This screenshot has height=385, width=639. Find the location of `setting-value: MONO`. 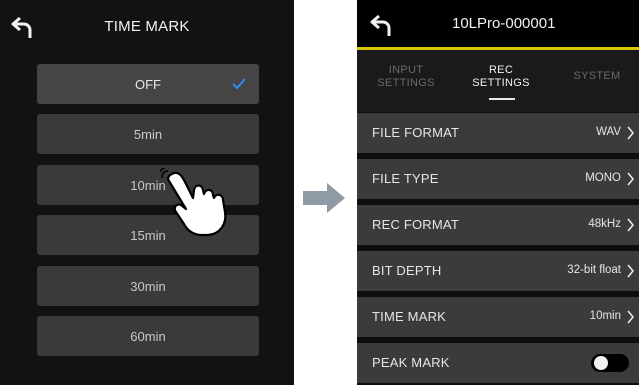

setting-value: MONO is located at coordinates (603, 178).